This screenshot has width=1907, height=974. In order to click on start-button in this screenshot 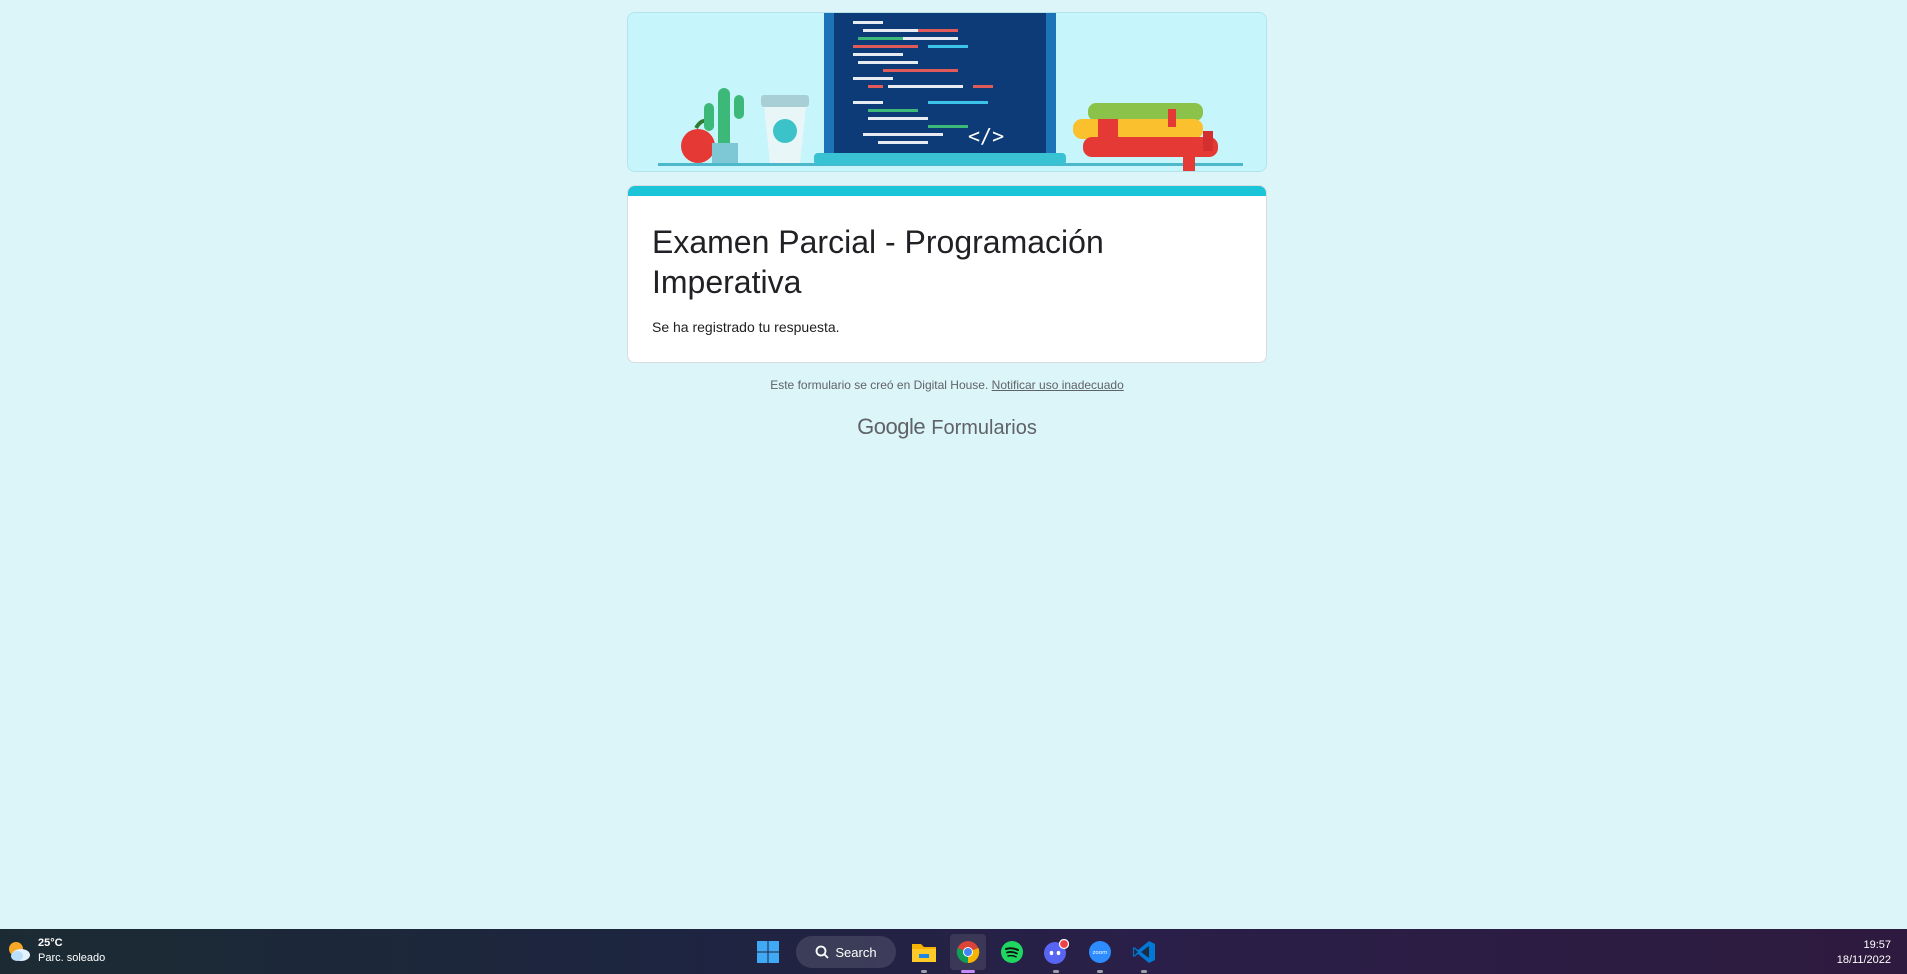, I will do `click(768, 952)`.